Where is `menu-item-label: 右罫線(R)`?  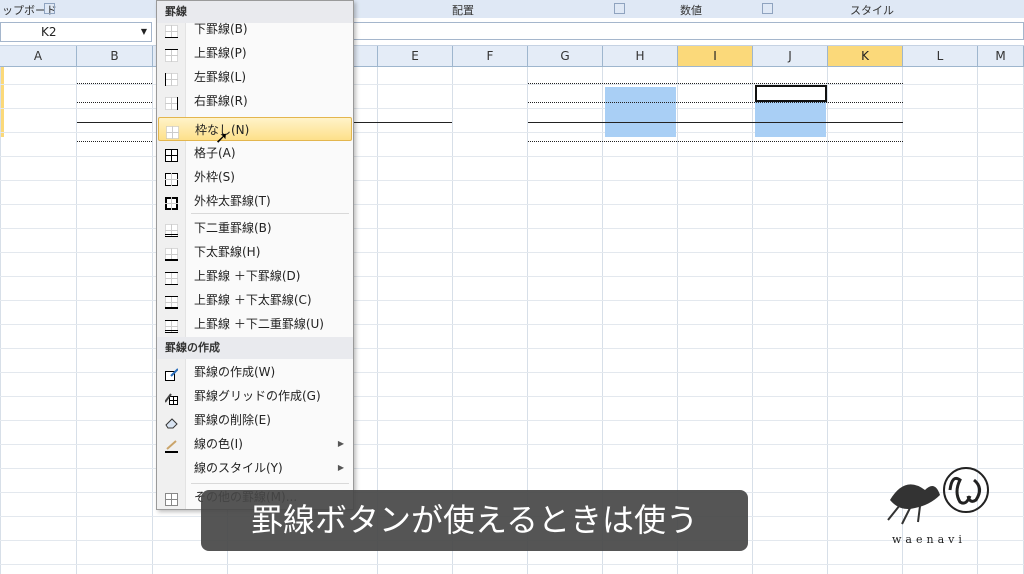
menu-item-label: 右罫線(R) is located at coordinates (221, 101).